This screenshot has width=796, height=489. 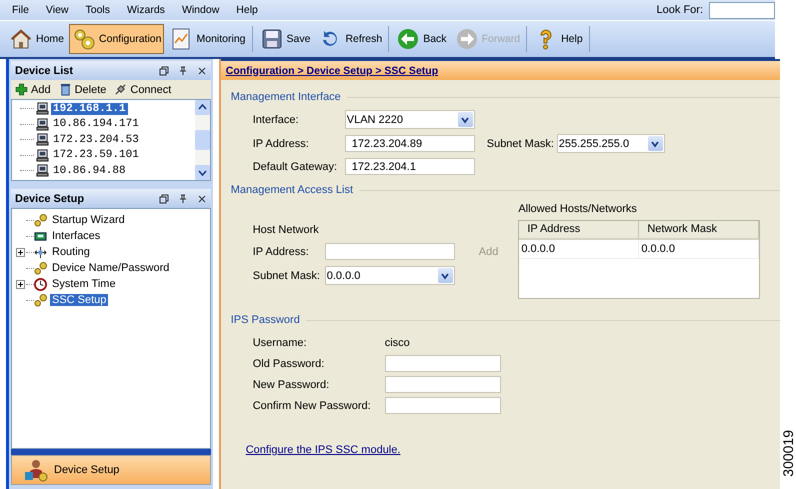 I want to click on field-label: Default Gateway:, so click(x=295, y=166).